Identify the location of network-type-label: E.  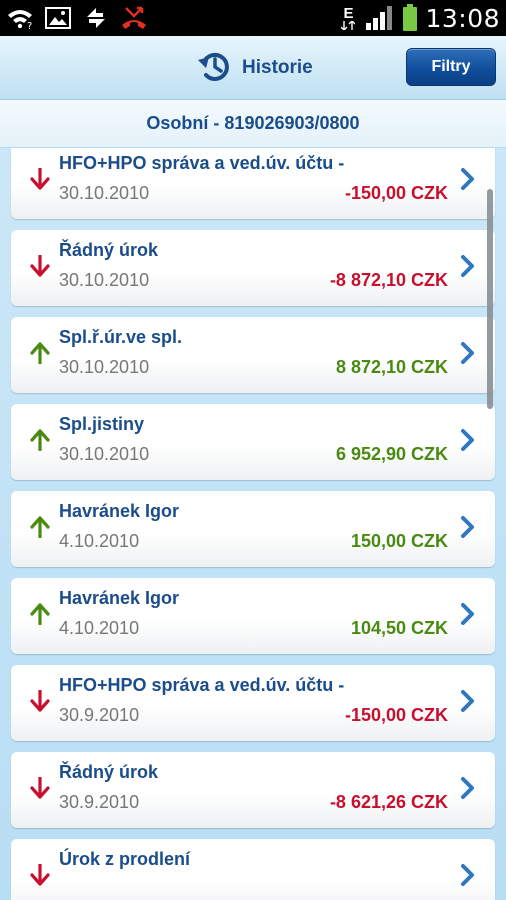
(348, 13).